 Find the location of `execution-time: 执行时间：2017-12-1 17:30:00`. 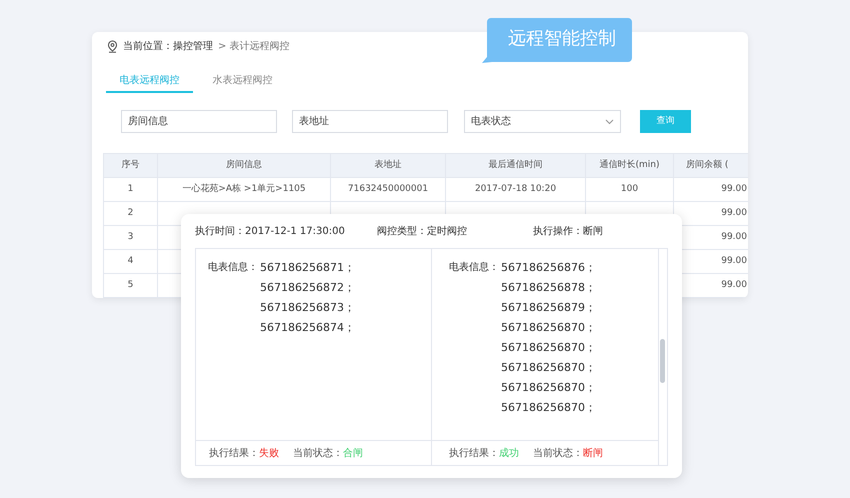

execution-time: 执行时间：2017-12-1 17:30:00 is located at coordinates (270, 231).